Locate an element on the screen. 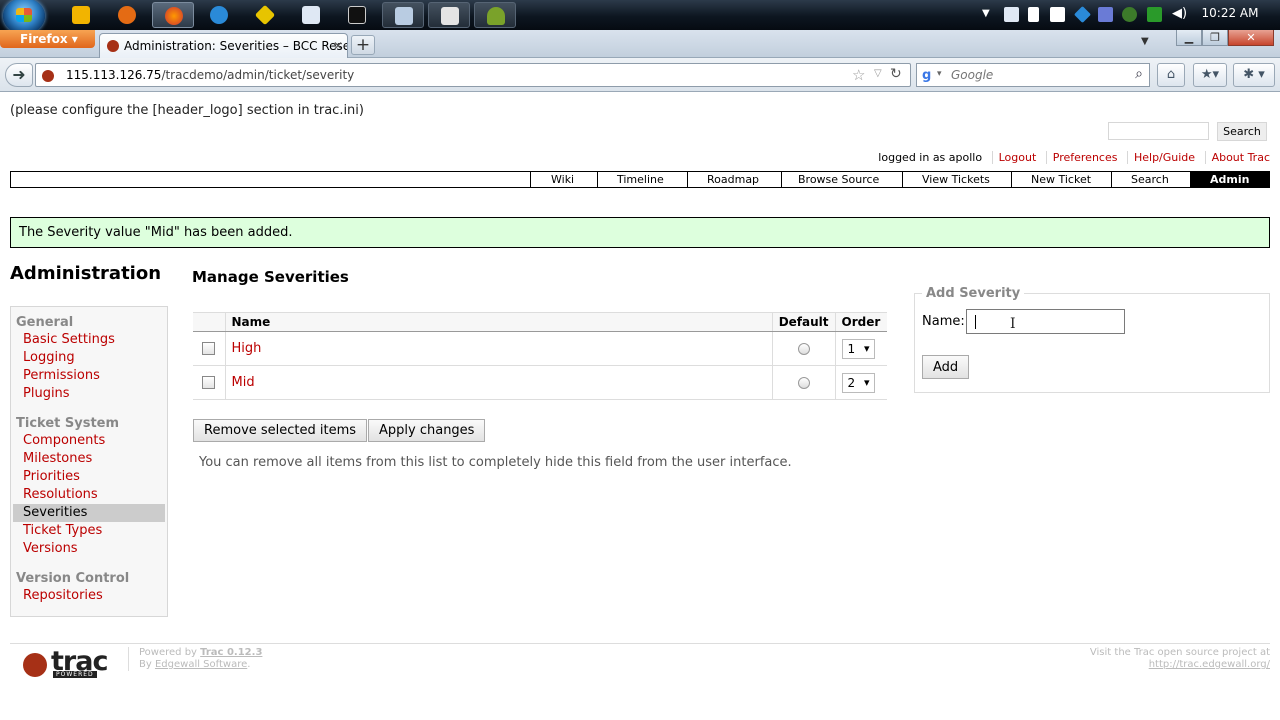 This screenshot has width=1280, height=720. severity-link: Mid is located at coordinates (243, 382).